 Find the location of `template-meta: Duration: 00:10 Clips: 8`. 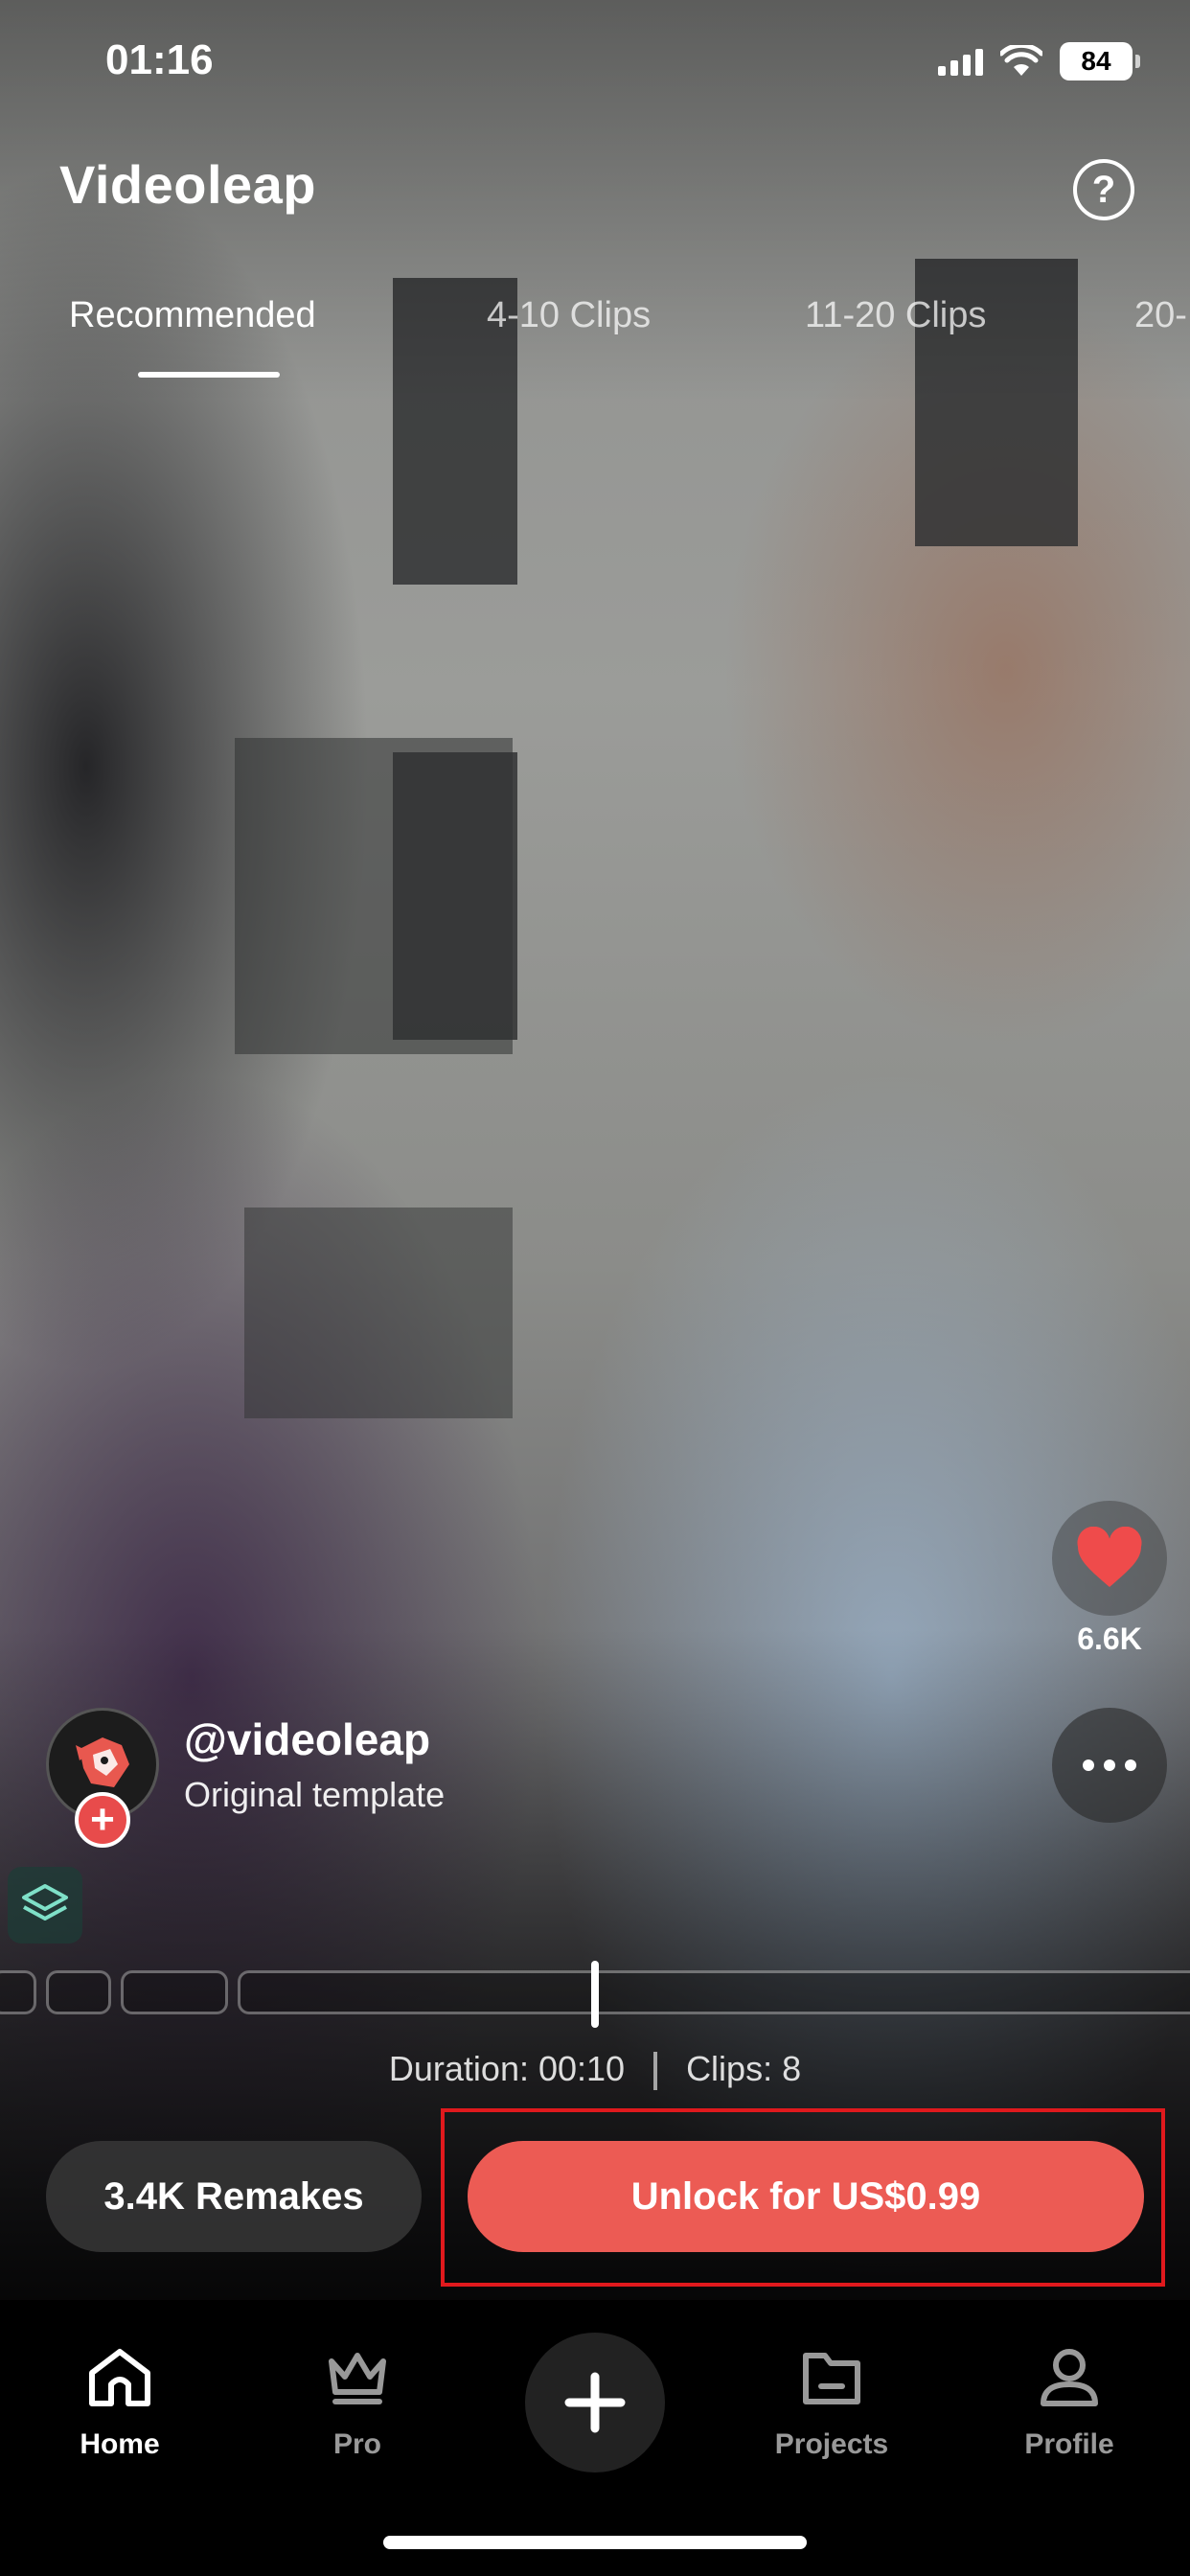

template-meta: Duration: 00:10 Clips: 8 is located at coordinates (595, 2070).